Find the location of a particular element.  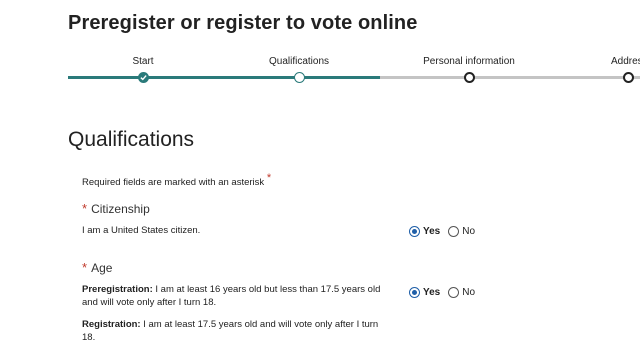

citizenship-no-label: No is located at coordinates (468, 231).